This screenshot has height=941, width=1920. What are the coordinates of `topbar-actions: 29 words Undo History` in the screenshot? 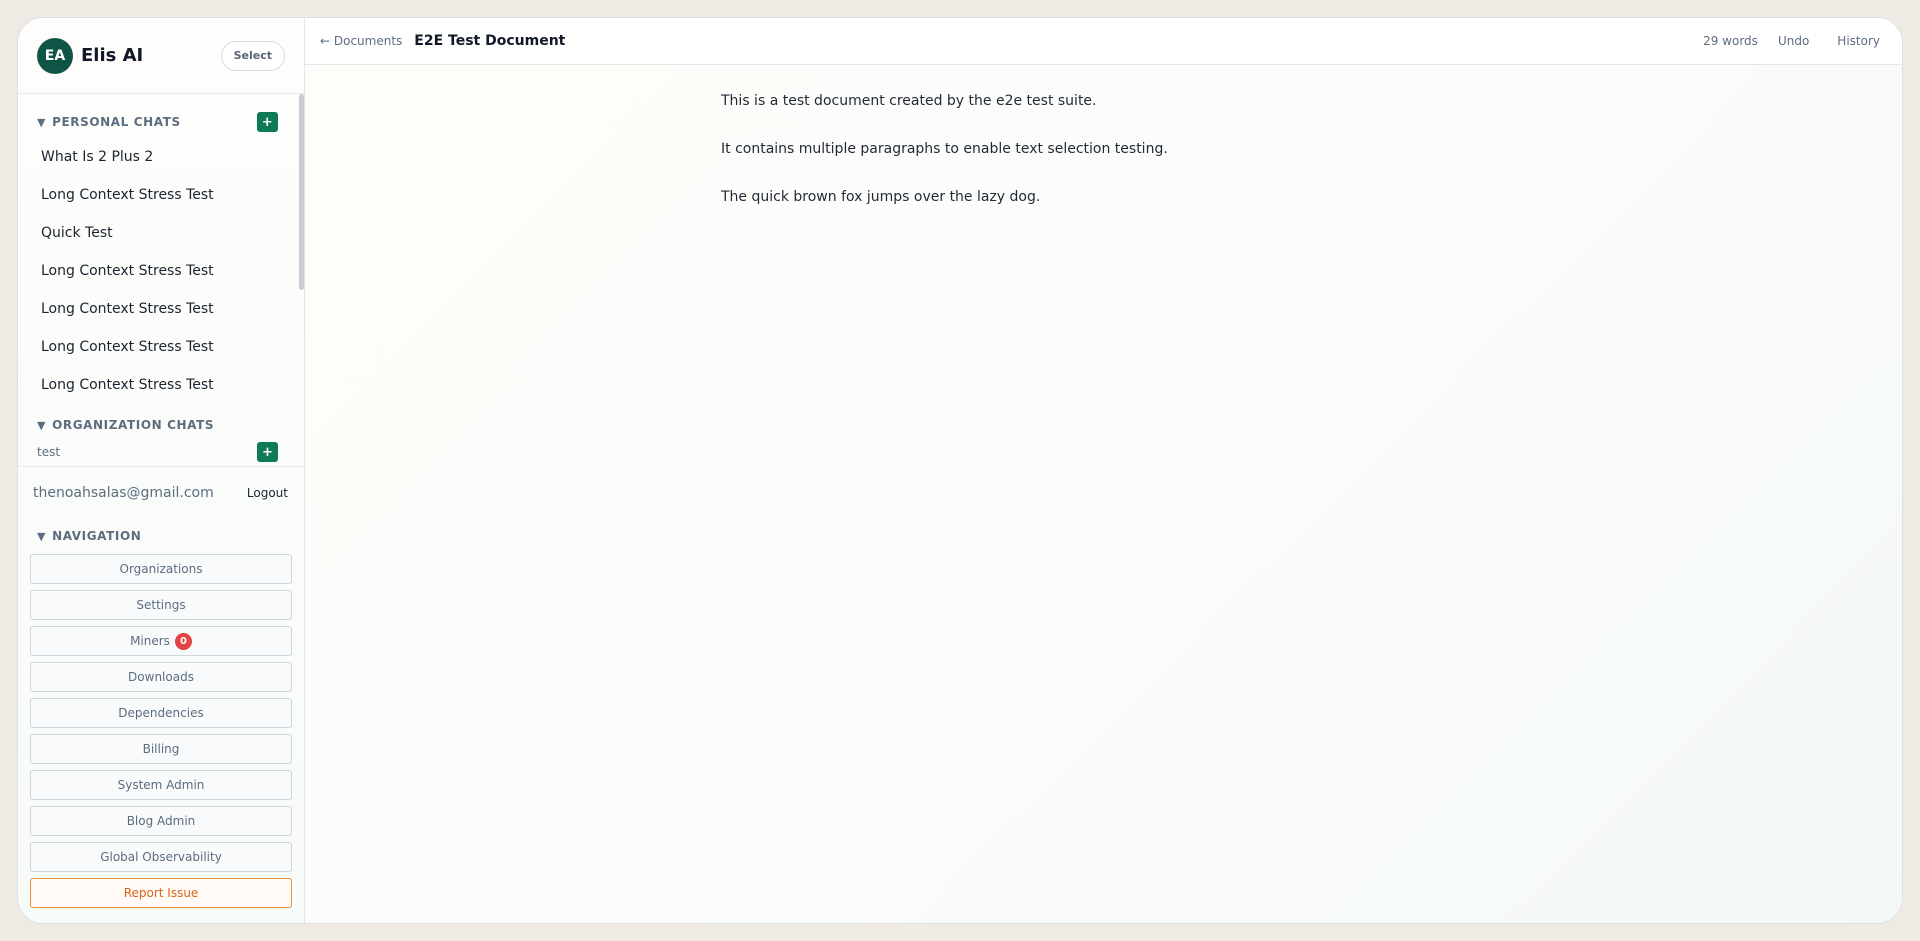 It's located at (1781, 41).